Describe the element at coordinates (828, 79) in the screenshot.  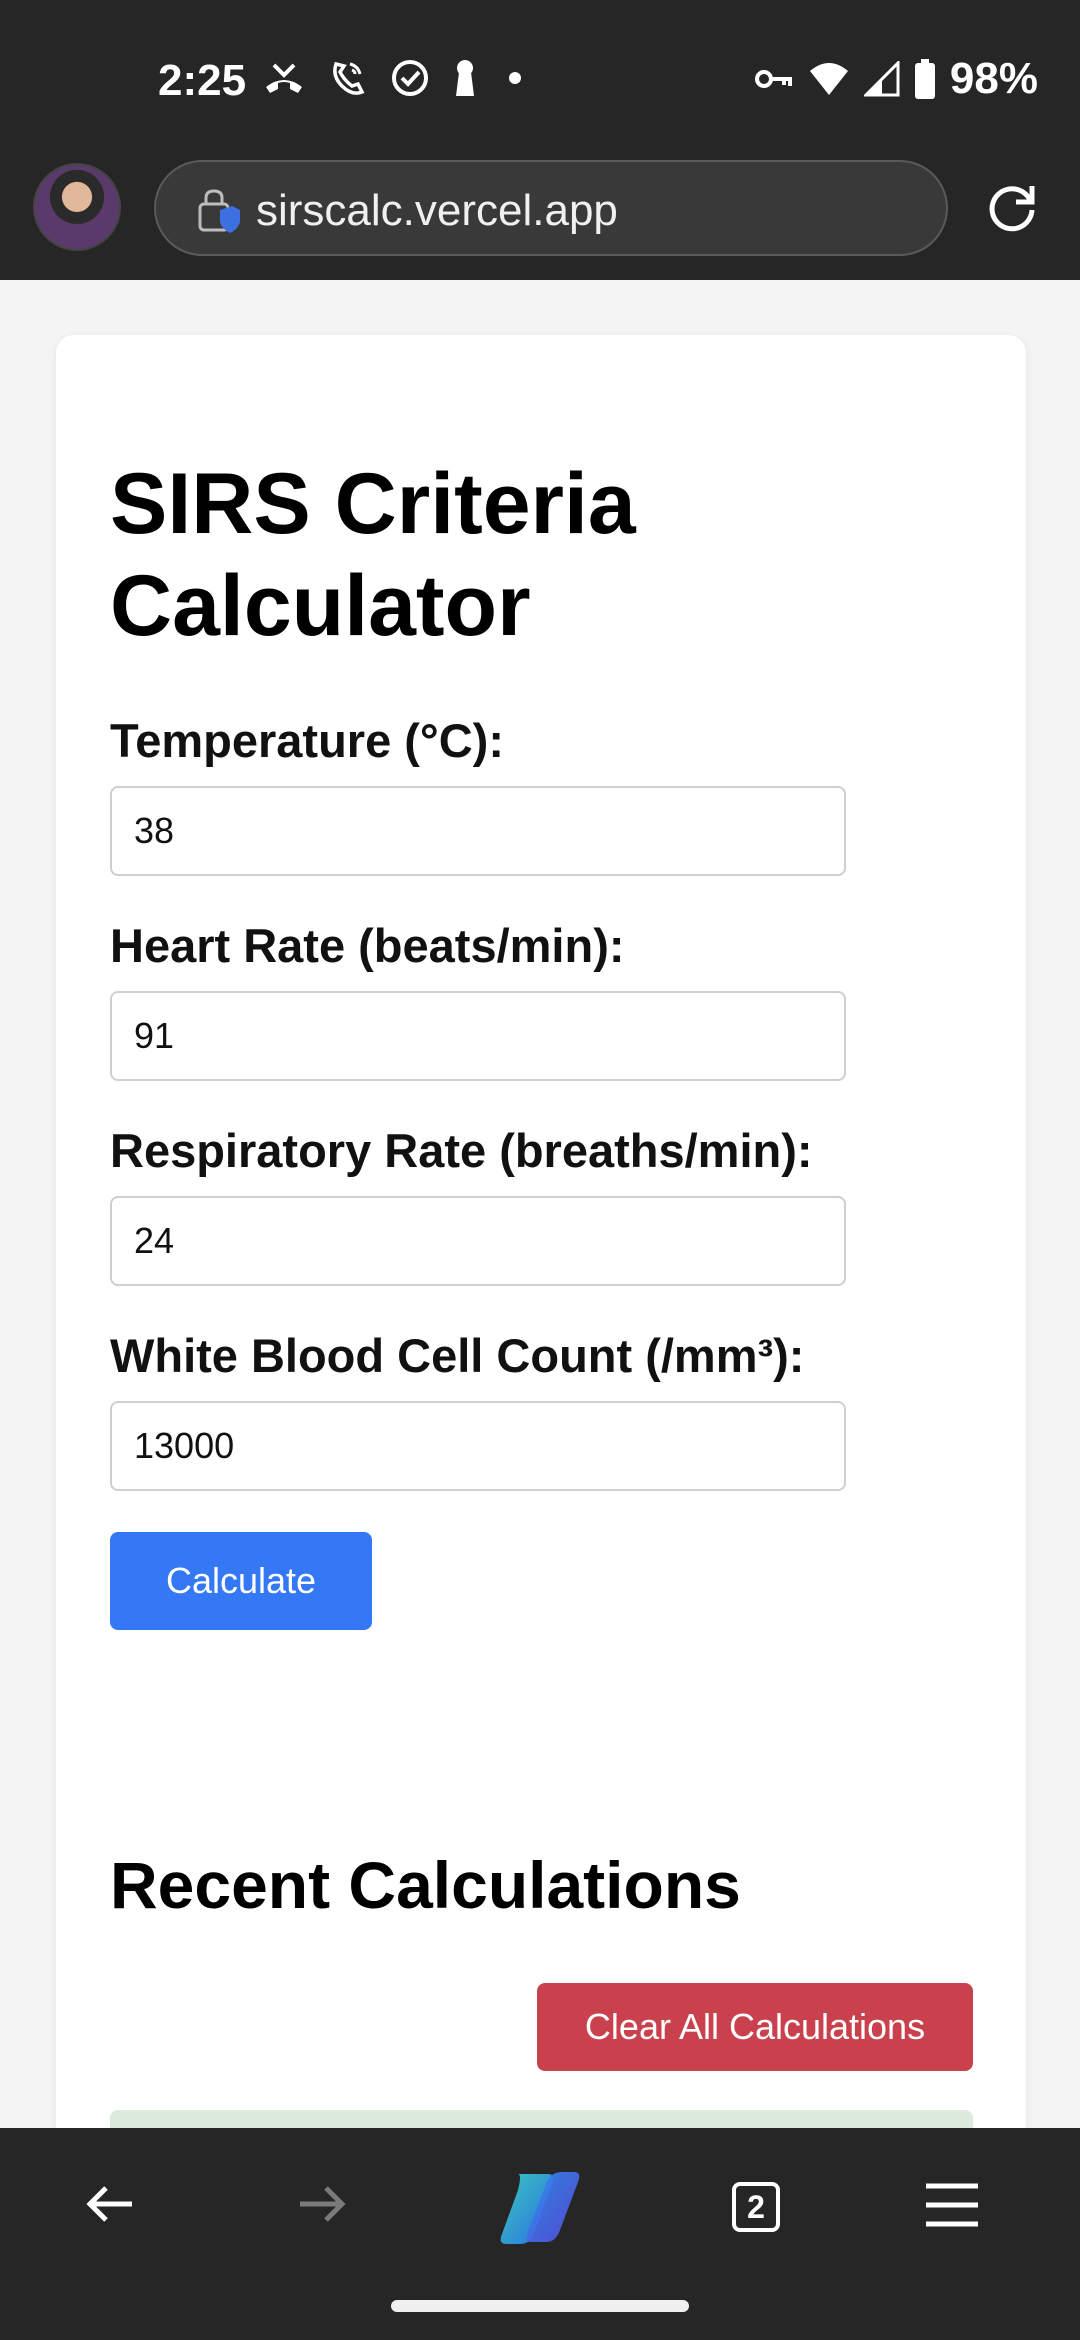
I see `wifi-icon` at that location.